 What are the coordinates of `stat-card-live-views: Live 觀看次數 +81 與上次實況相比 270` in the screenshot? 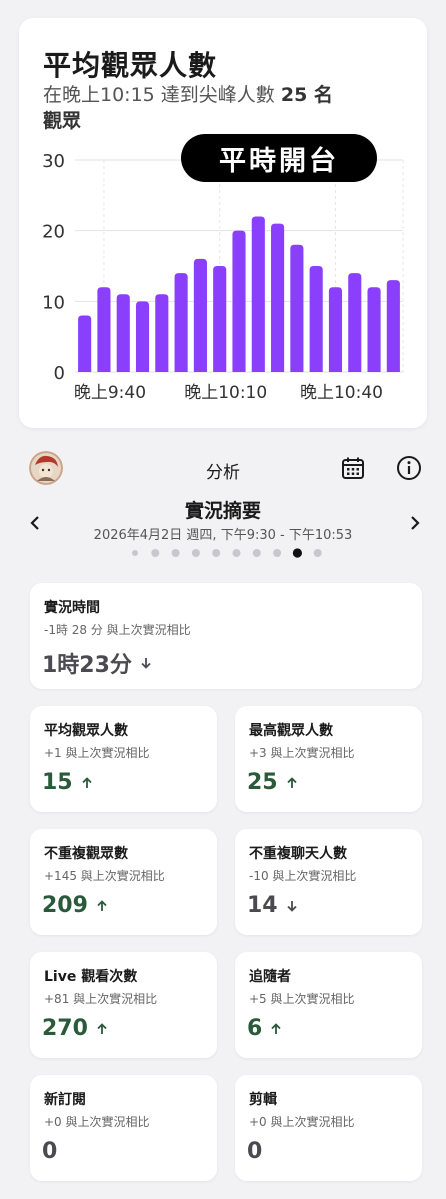 It's located at (123, 1005).